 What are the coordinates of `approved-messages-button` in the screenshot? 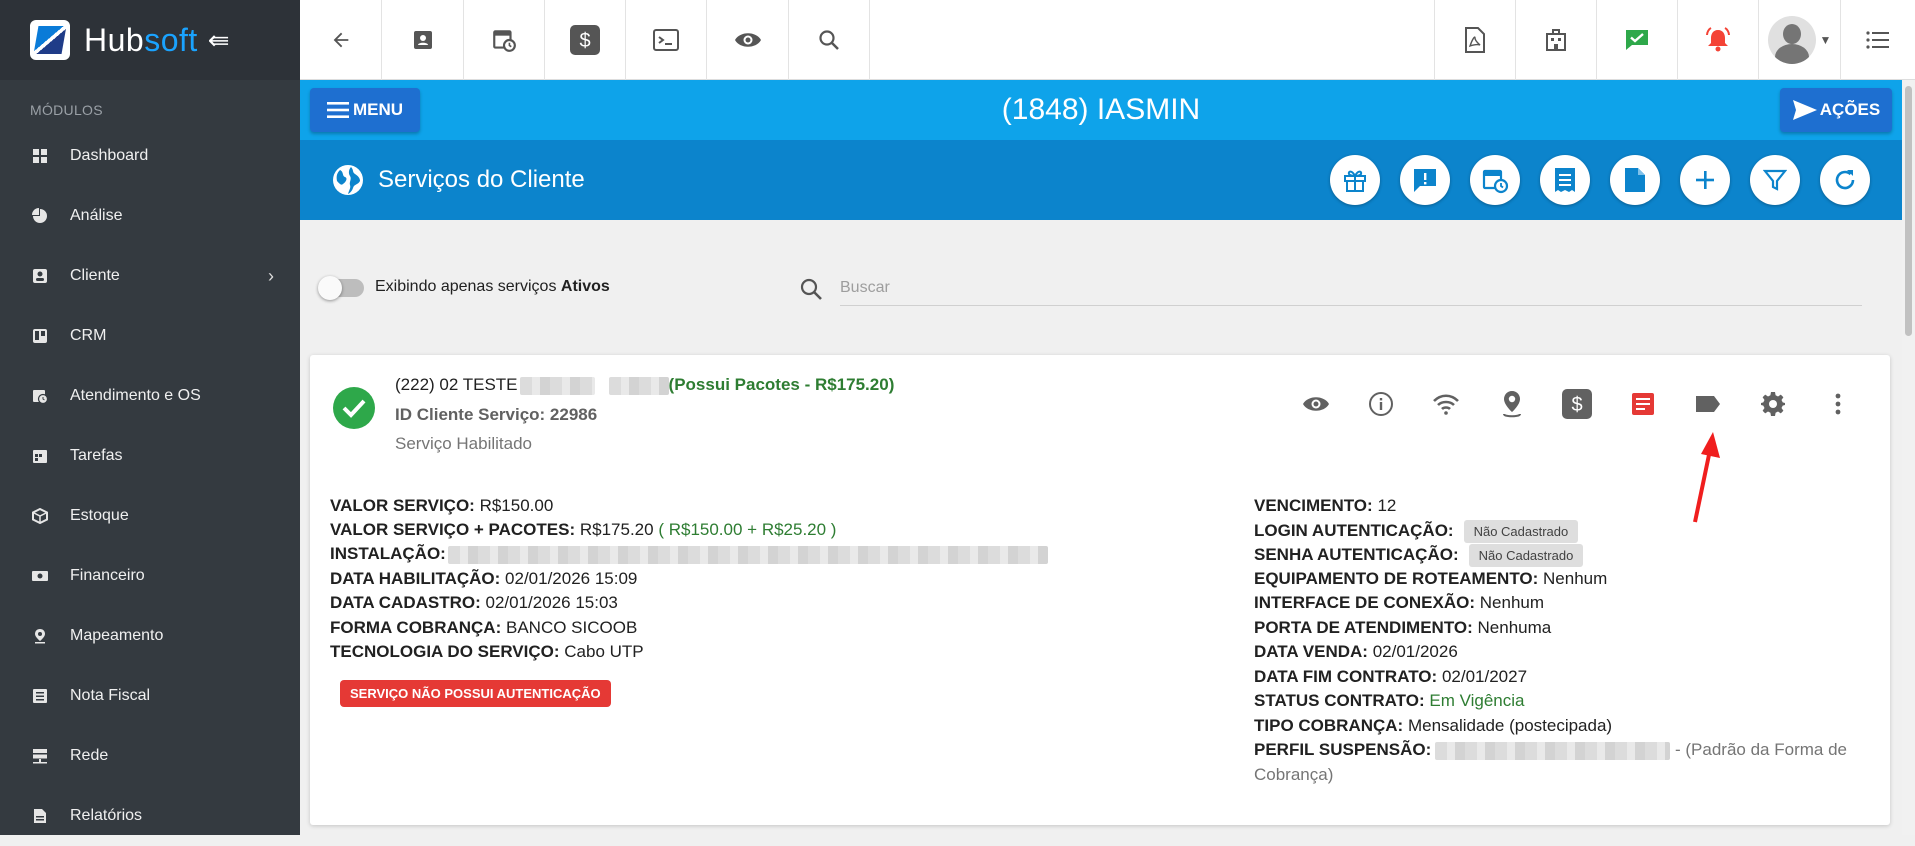 It's located at (1636, 40).